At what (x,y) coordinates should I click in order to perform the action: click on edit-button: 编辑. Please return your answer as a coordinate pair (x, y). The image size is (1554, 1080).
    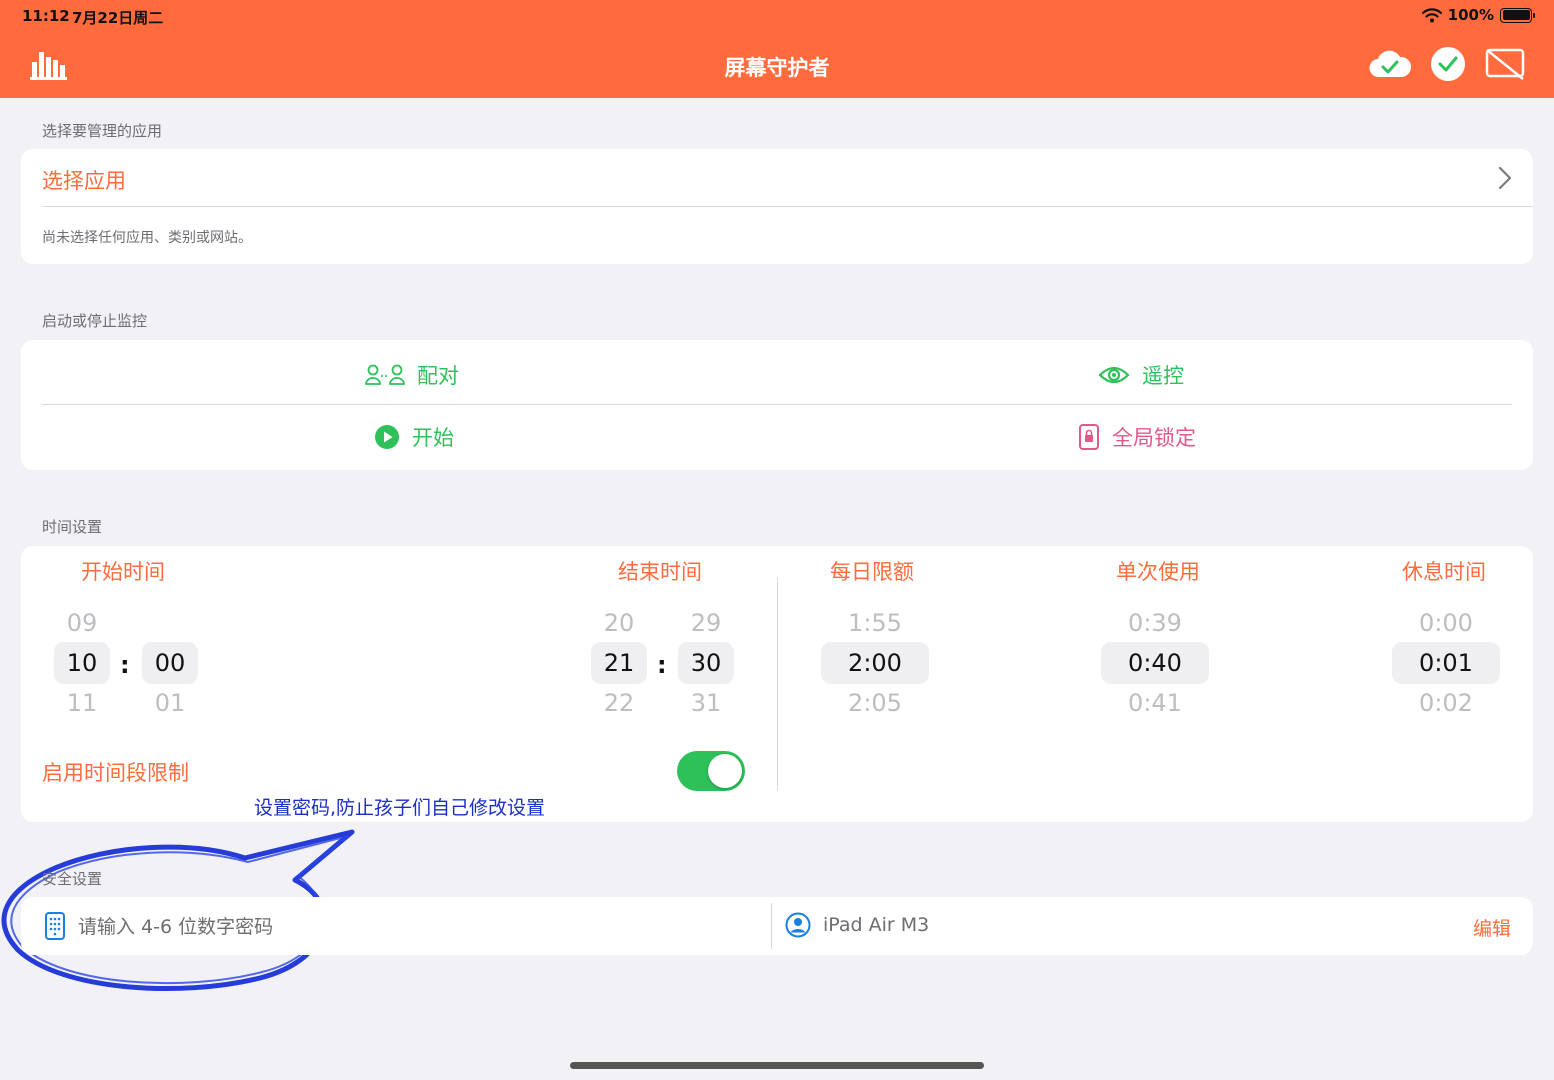
    Looking at the image, I should click on (1492, 927).